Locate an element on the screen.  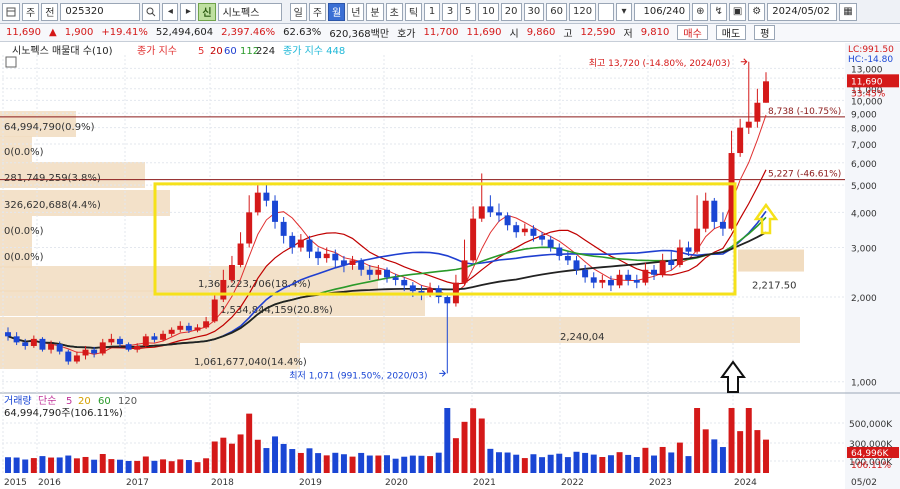
period-select: 전 is located at coordinates (50, 11).